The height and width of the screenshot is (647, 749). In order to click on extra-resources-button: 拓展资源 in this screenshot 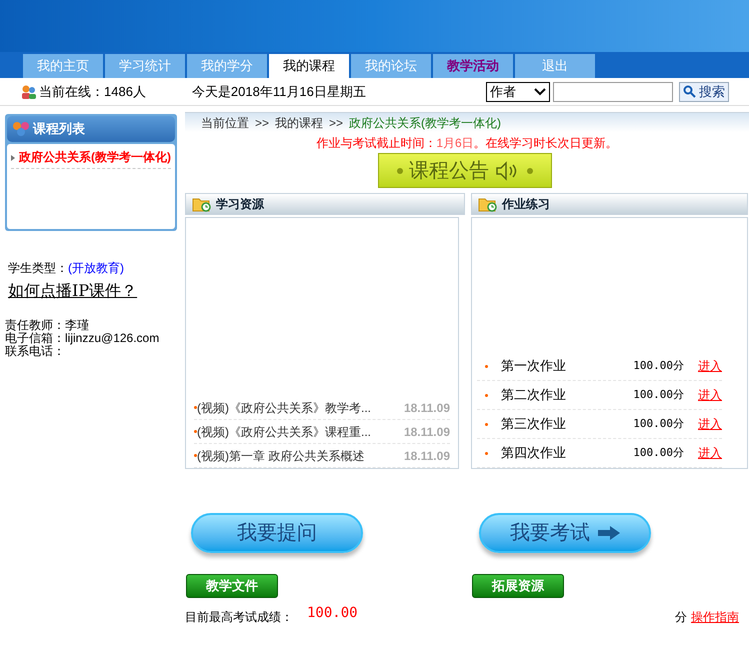, I will do `click(518, 586)`.